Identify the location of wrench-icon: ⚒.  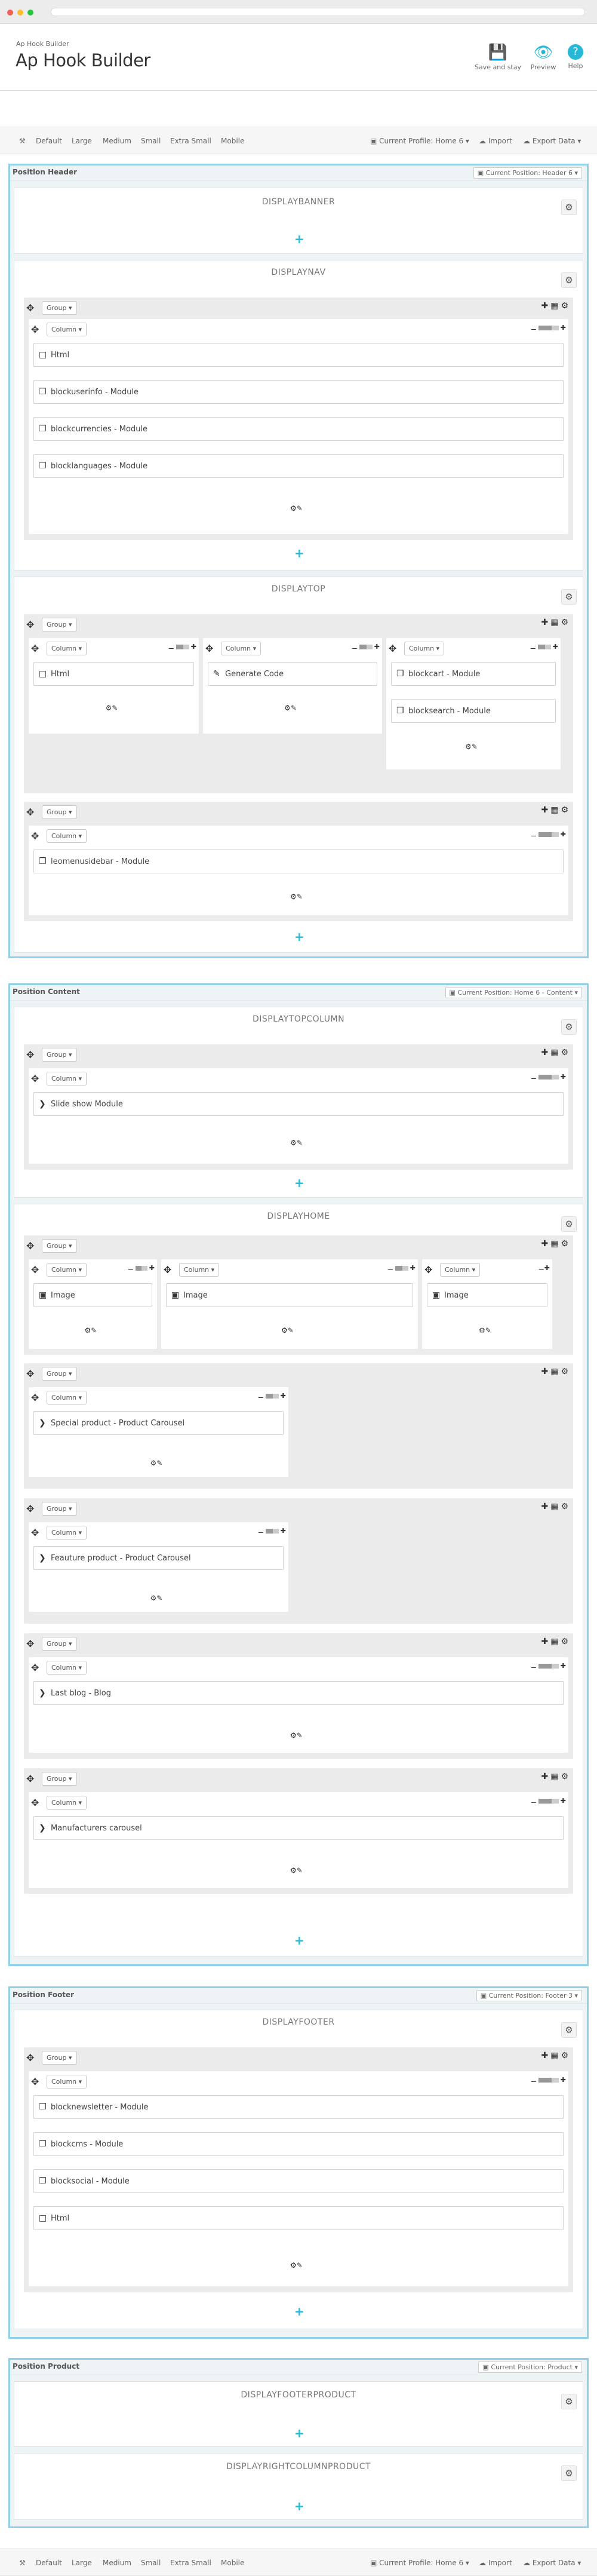
(22, 141).